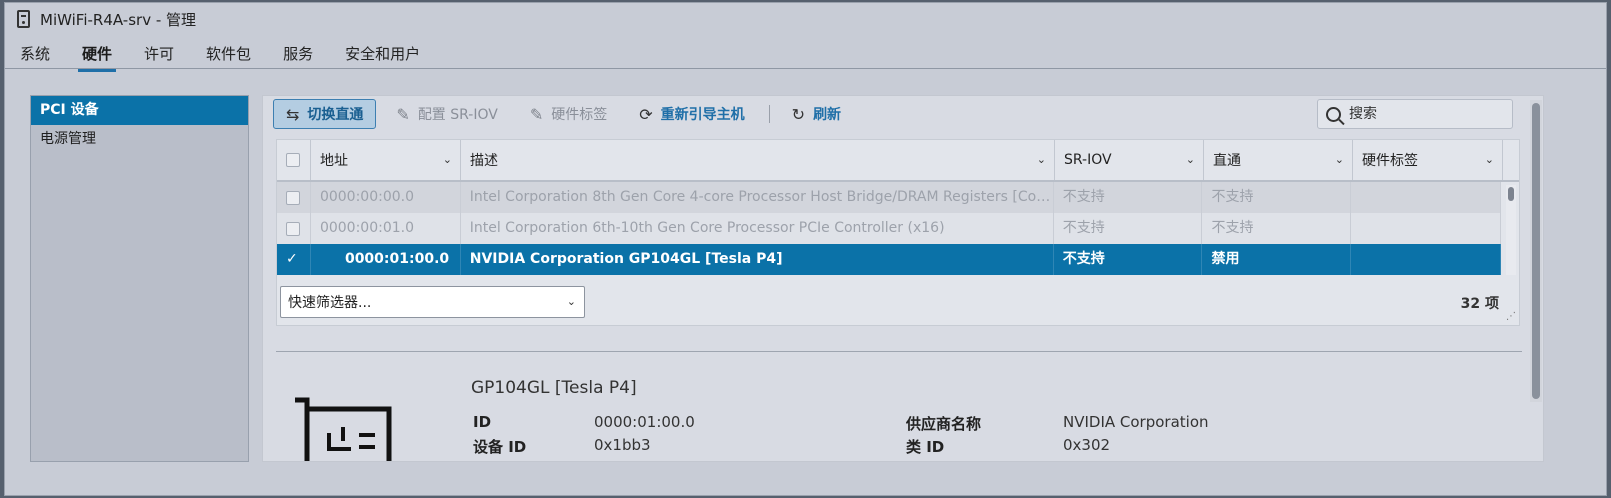  What do you see at coordinates (899, 351) in the screenshot?
I see `section-divider` at bounding box center [899, 351].